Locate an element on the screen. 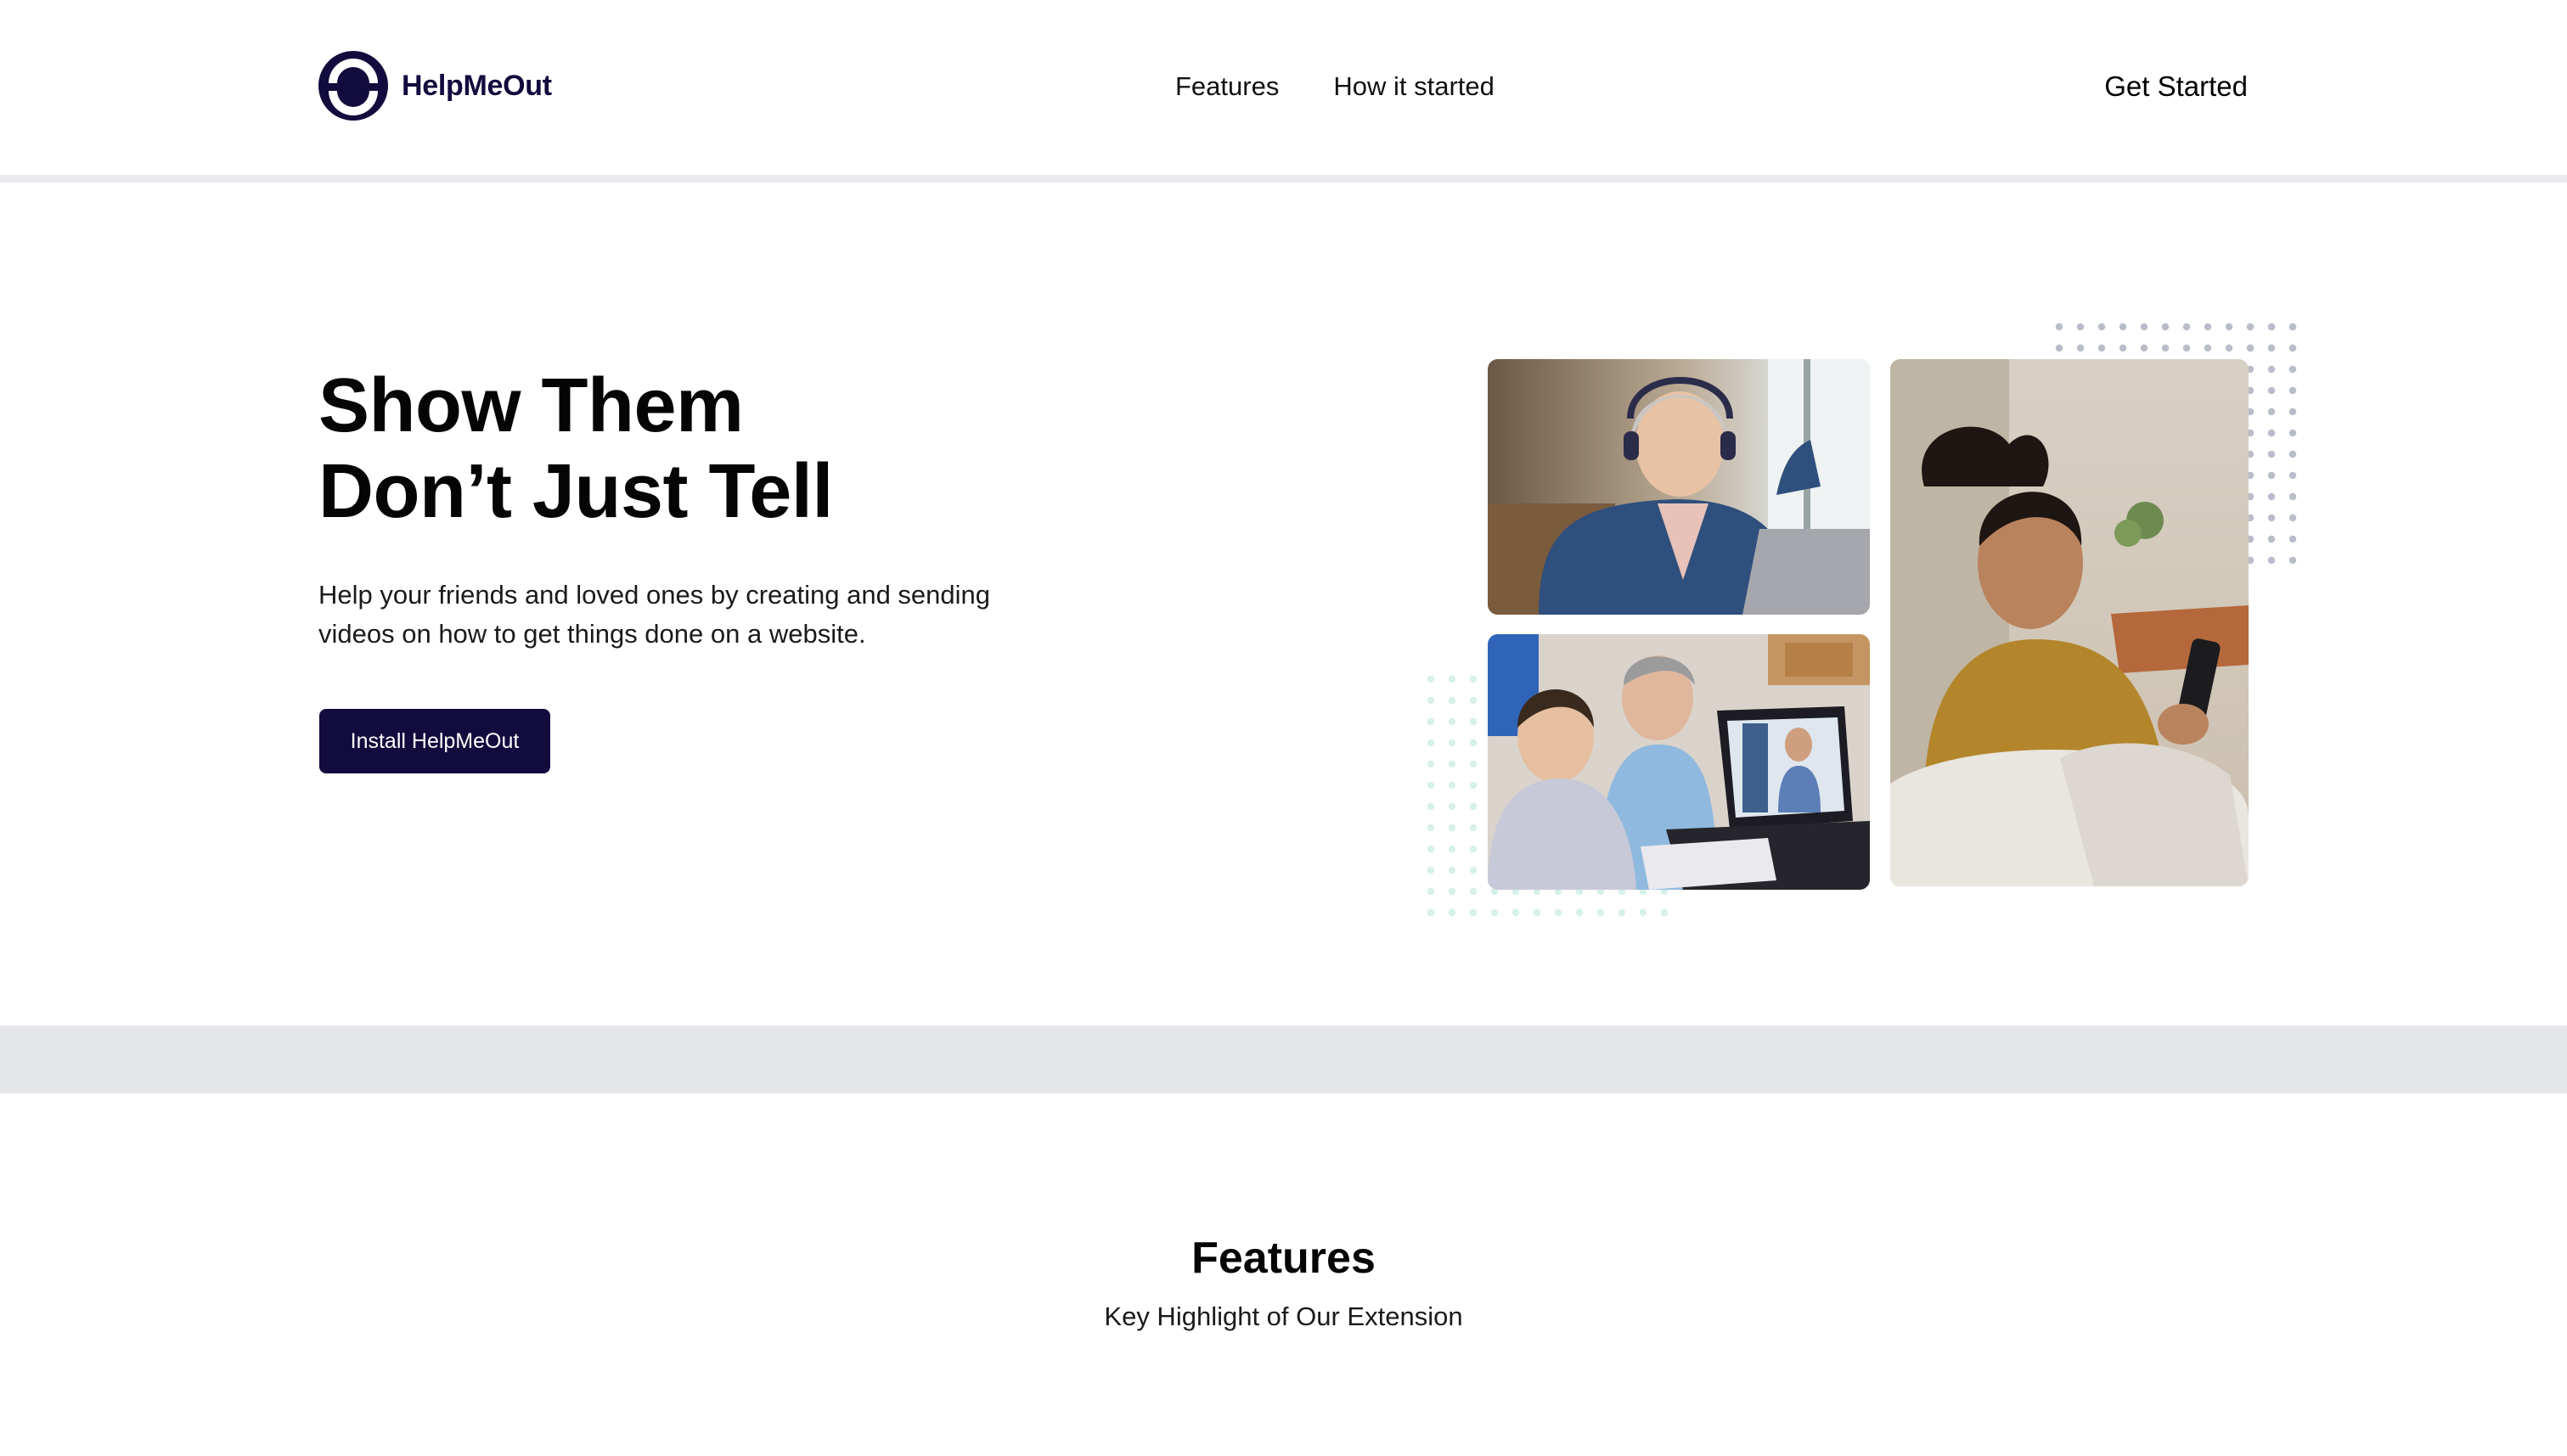 This screenshot has width=2567, height=1456. brand-name: HelpMeOut is located at coordinates (477, 85).